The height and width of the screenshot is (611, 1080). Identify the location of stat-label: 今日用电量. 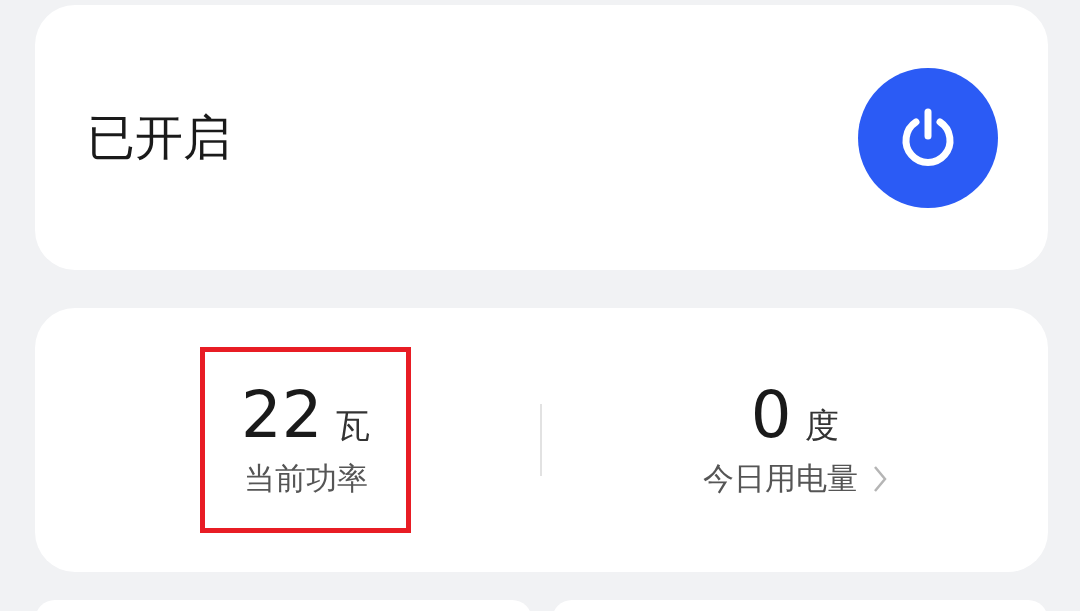
(780, 479).